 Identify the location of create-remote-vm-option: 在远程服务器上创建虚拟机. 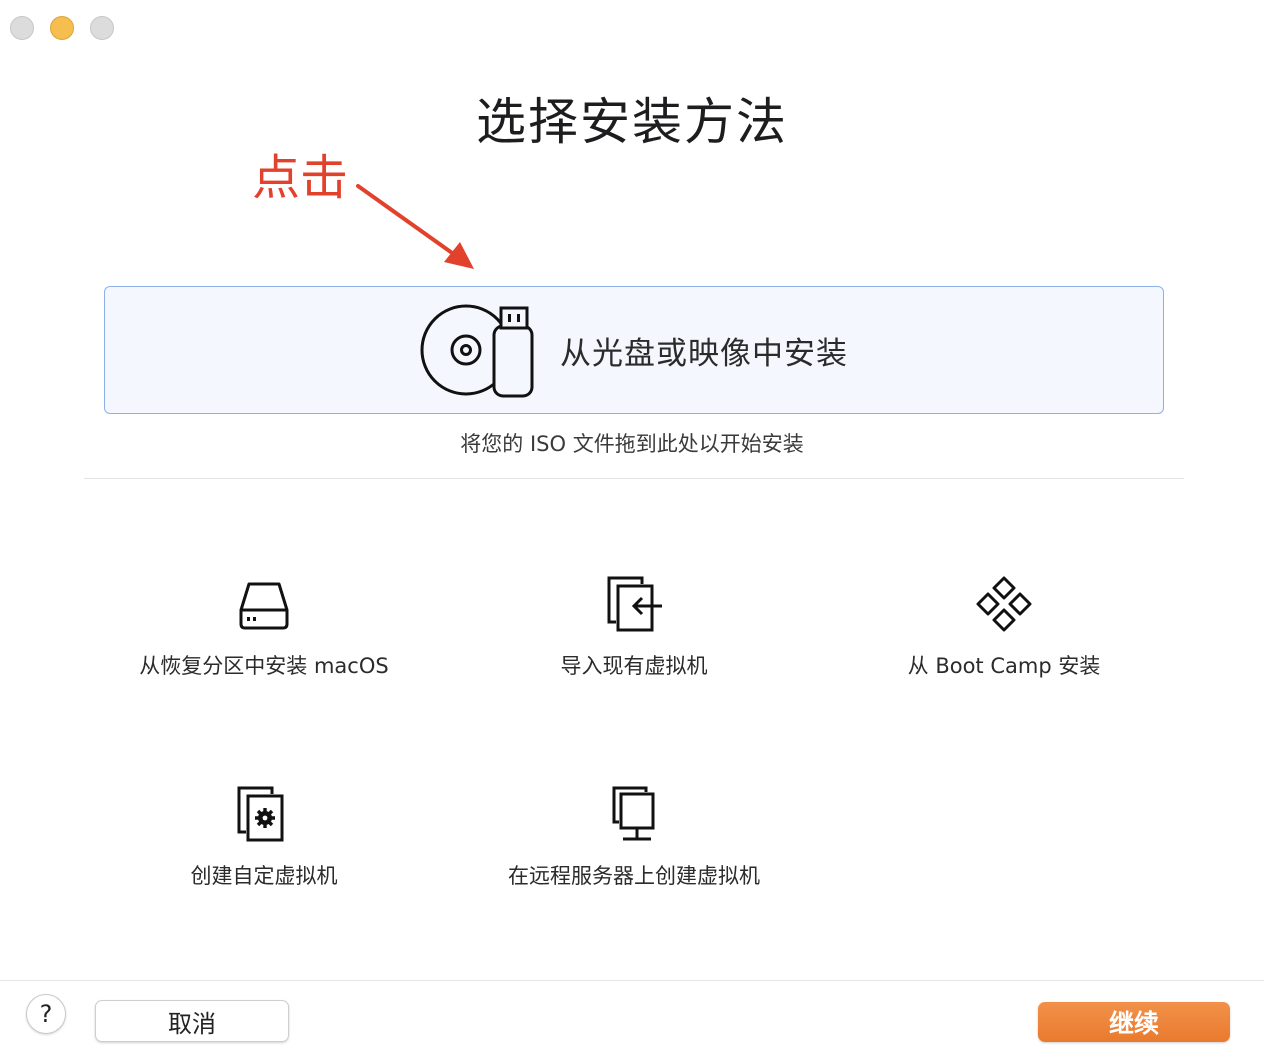
(634, 836).